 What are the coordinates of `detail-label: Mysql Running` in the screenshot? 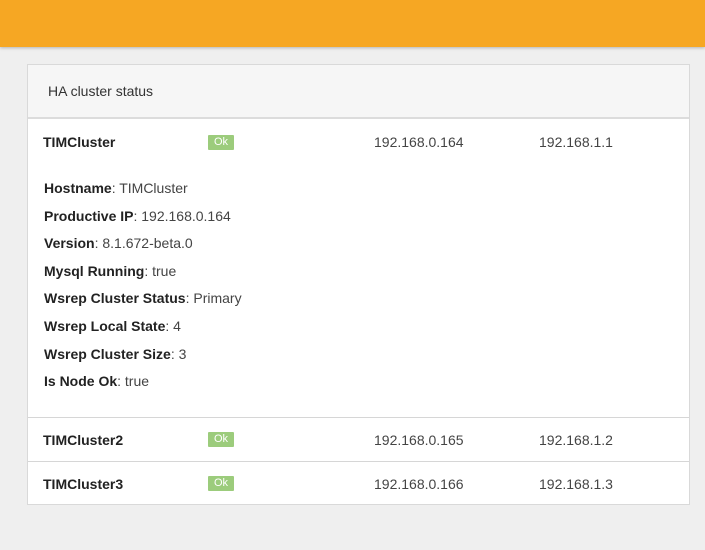 It's located at (94, 270).